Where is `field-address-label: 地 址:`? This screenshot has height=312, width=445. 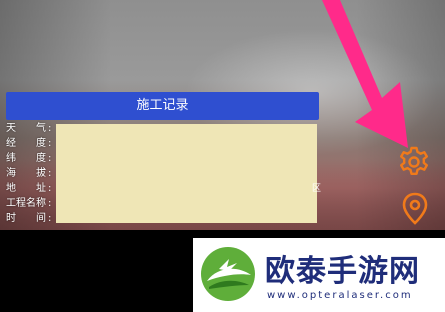
field-address-label: 地 址: is located at coordinates (29, 188).